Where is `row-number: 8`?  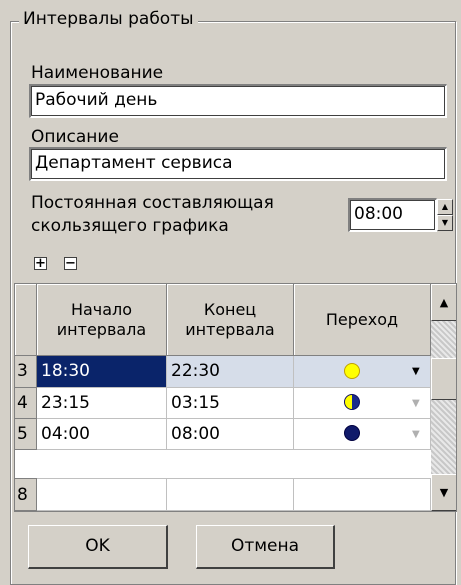 row-number: 8 is located at coordinates (26, 494).